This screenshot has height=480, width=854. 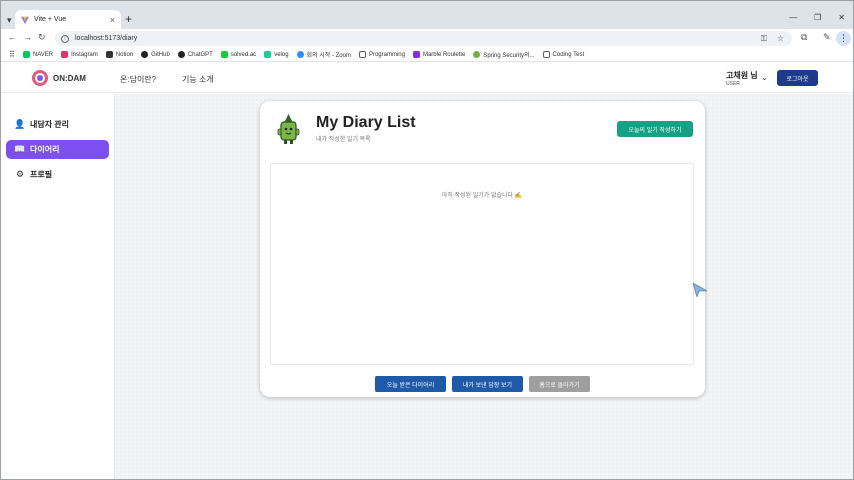 What do you see at coordinates (50, 19) in the screenshot?
I see `tab-title: Vite + Vue` at bounding box center [50, 19].